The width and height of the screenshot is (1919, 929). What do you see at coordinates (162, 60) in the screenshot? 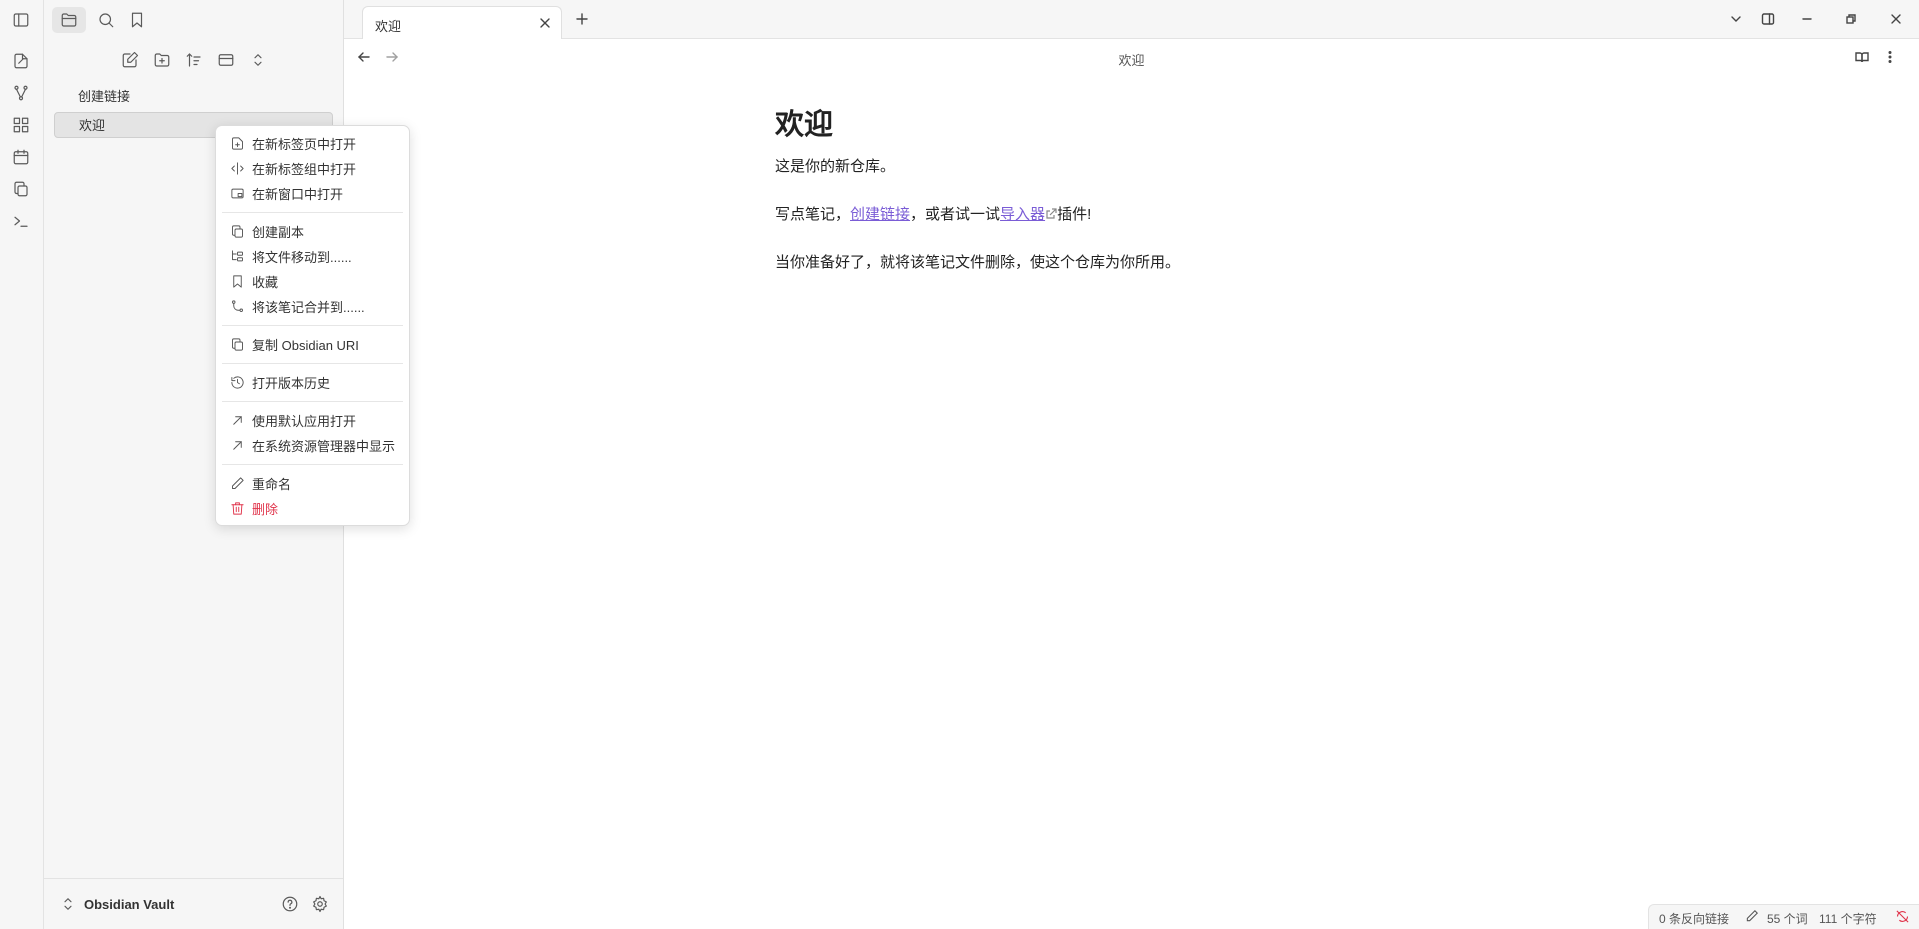
I see `new-folder-icon` at bounding box center [162, 60].